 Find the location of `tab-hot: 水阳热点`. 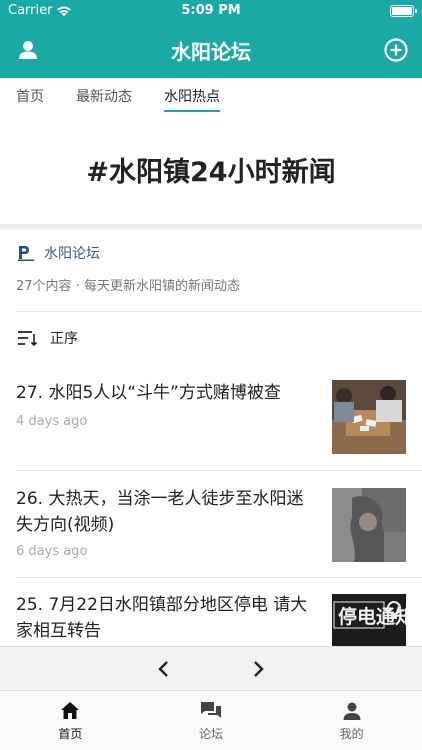

tab-hot: 水阳热点 is located at coordinates (192, 96).